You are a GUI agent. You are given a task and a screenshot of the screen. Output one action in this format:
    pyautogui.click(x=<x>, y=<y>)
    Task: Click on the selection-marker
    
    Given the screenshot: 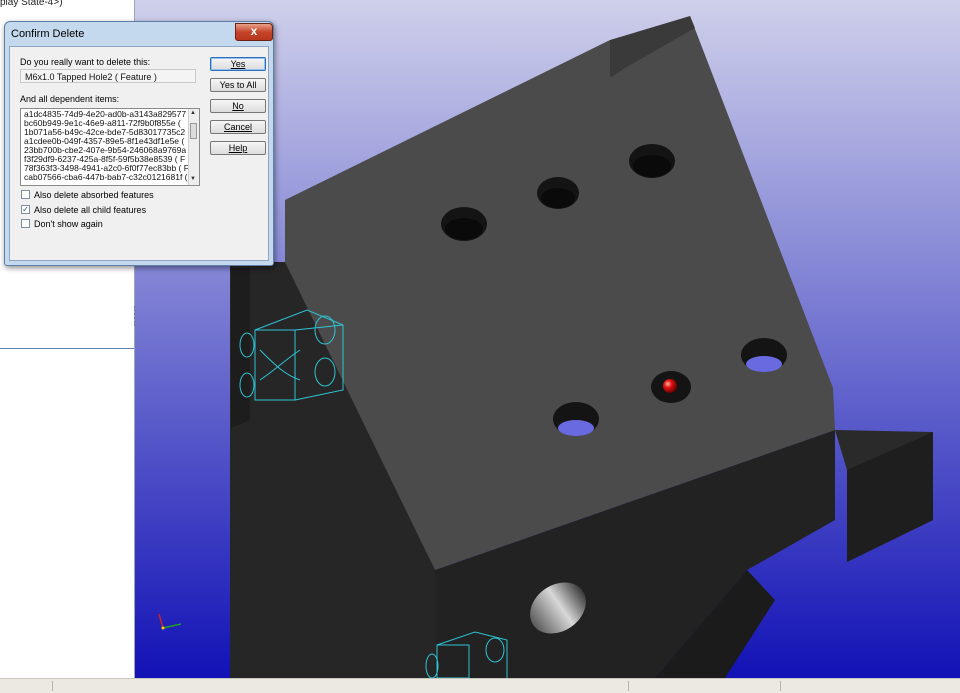 What is the action you would take?
    pyautogui.click(x=670, y=386)
    